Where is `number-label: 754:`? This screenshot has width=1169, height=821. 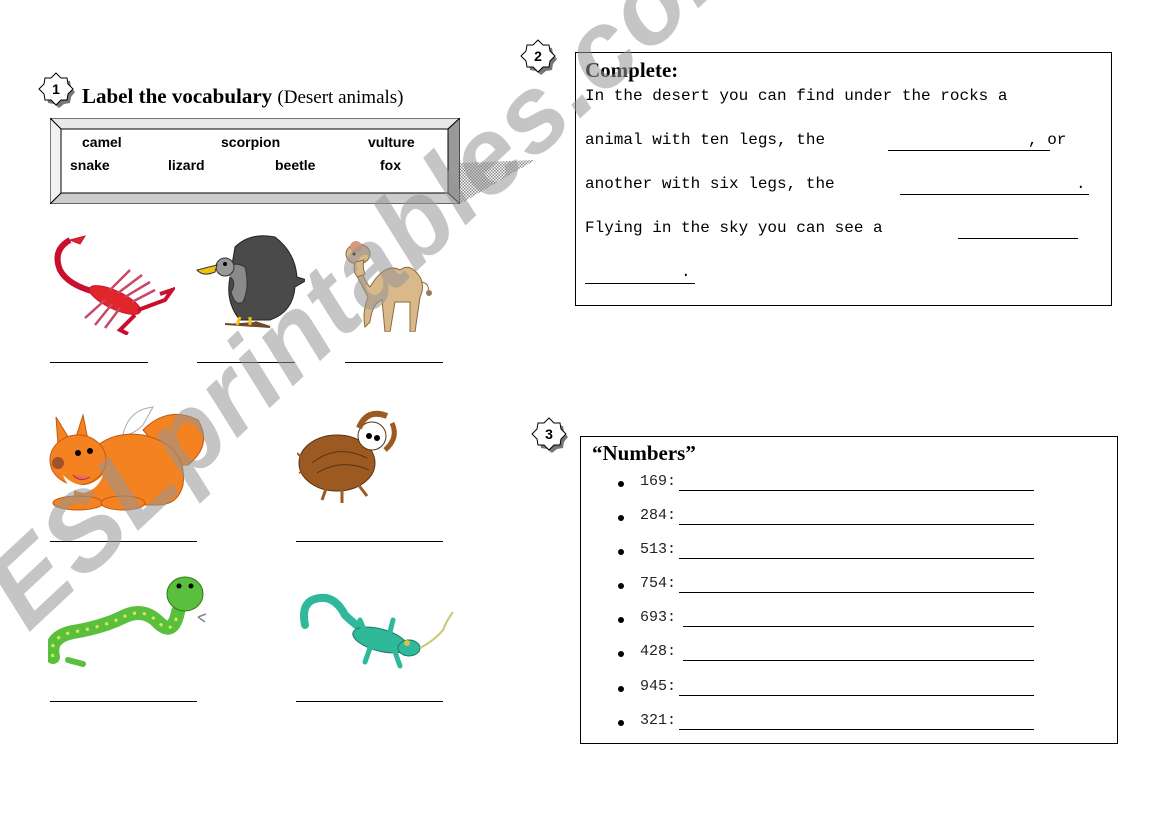
number-label: 754: is located at coordinates (658, 583).